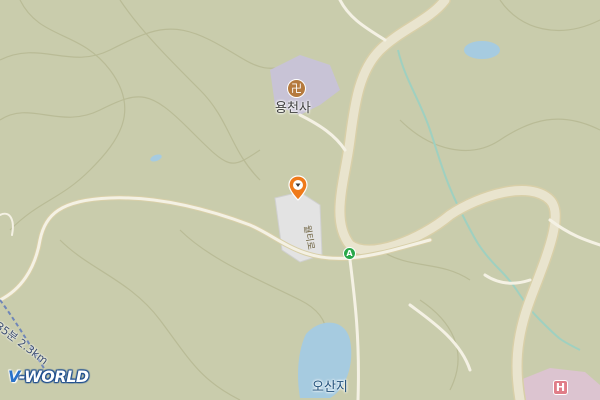  Describe the element at coordinates (482, 50) in the screenshot. I see `pond-northeast` at that location.